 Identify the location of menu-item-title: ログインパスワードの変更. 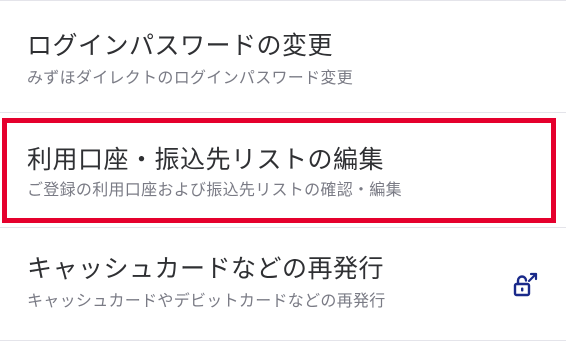
(180, 45).